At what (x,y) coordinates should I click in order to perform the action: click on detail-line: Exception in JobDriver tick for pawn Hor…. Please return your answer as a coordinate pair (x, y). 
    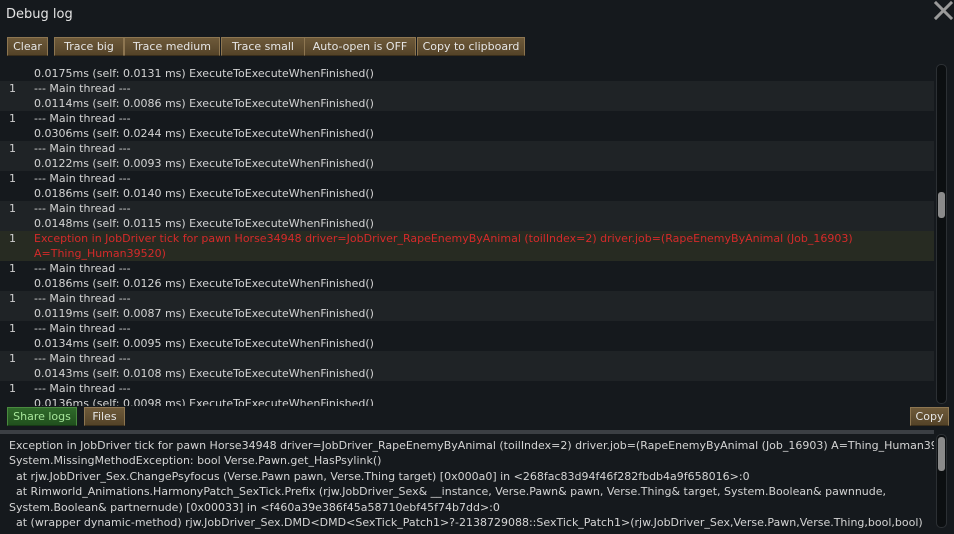
    Looking at the image, I should click on (471, 445).